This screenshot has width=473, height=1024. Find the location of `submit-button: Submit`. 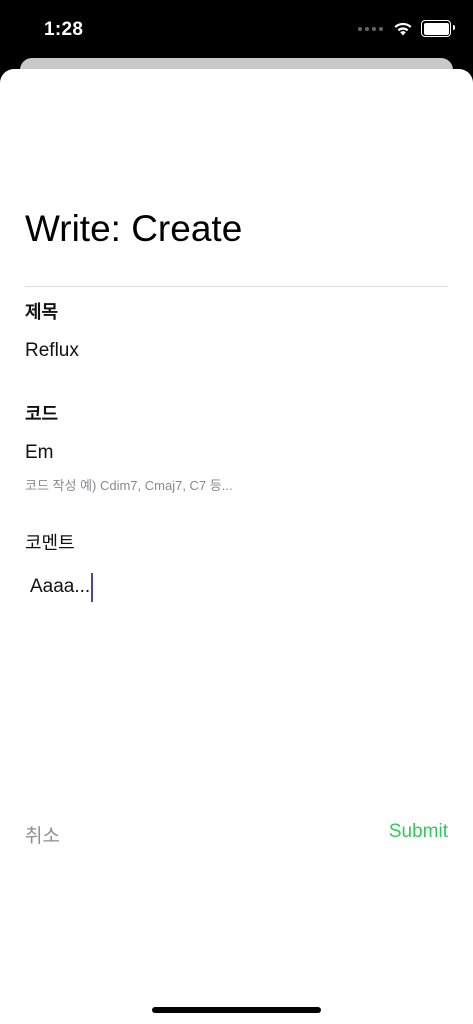

submit-button: Submit is located at coordinates (418, 832).